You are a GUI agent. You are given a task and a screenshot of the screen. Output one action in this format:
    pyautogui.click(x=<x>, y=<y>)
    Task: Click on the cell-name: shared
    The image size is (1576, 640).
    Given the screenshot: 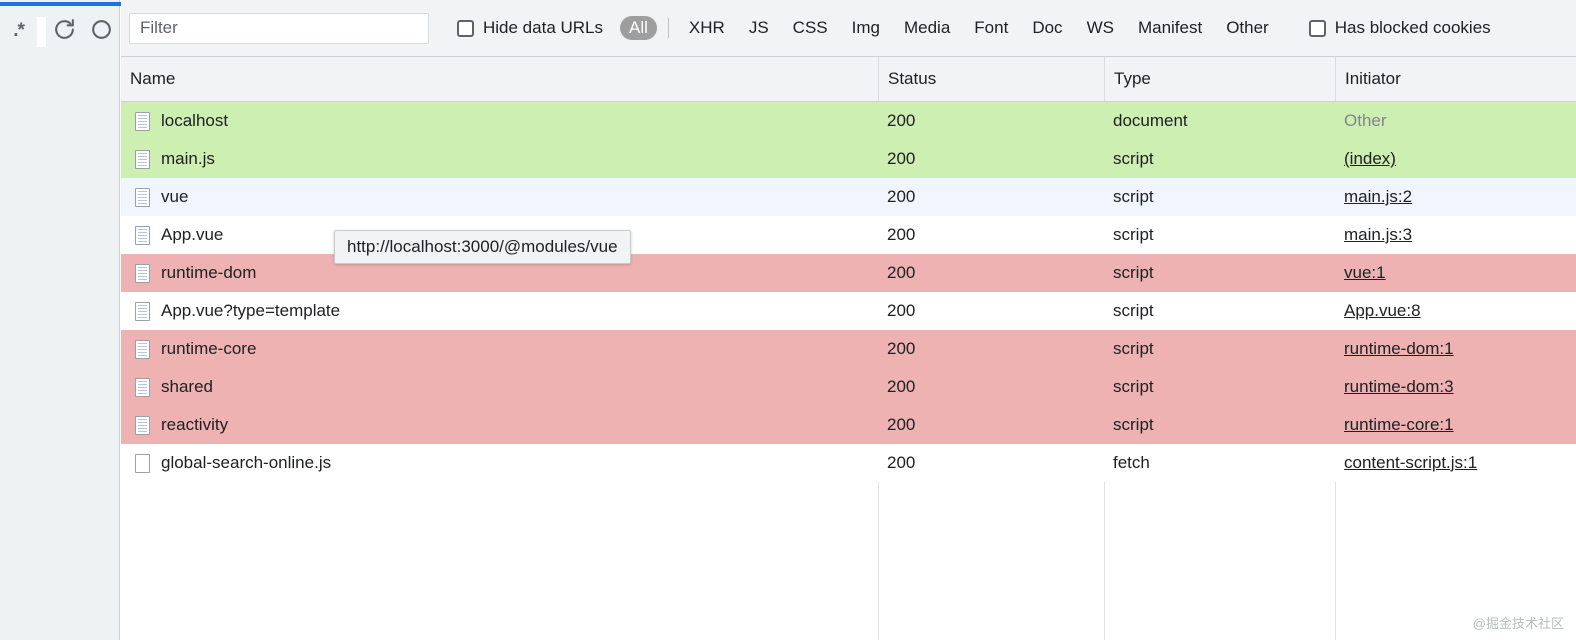 What is the action you would take?
    pyautogui.click(x=499, y=387)
    